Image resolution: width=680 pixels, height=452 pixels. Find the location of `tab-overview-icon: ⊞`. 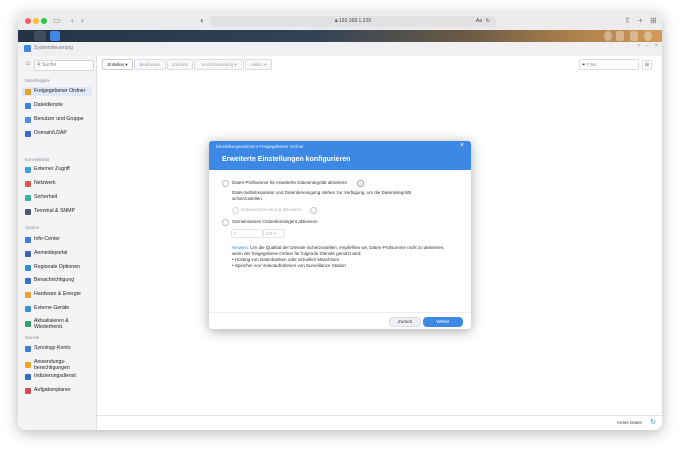

tab-overview-icon: ⊞ is located at coordinates (653, 21).